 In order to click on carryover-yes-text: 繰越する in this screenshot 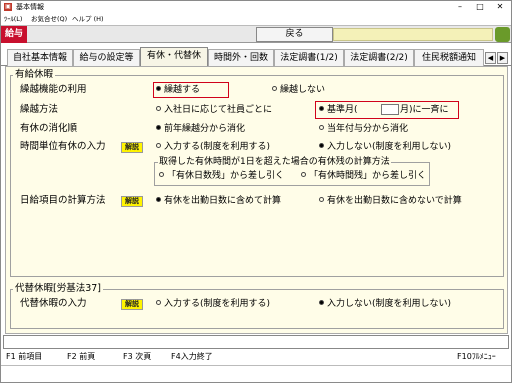, I will do `click(182, 90)`.